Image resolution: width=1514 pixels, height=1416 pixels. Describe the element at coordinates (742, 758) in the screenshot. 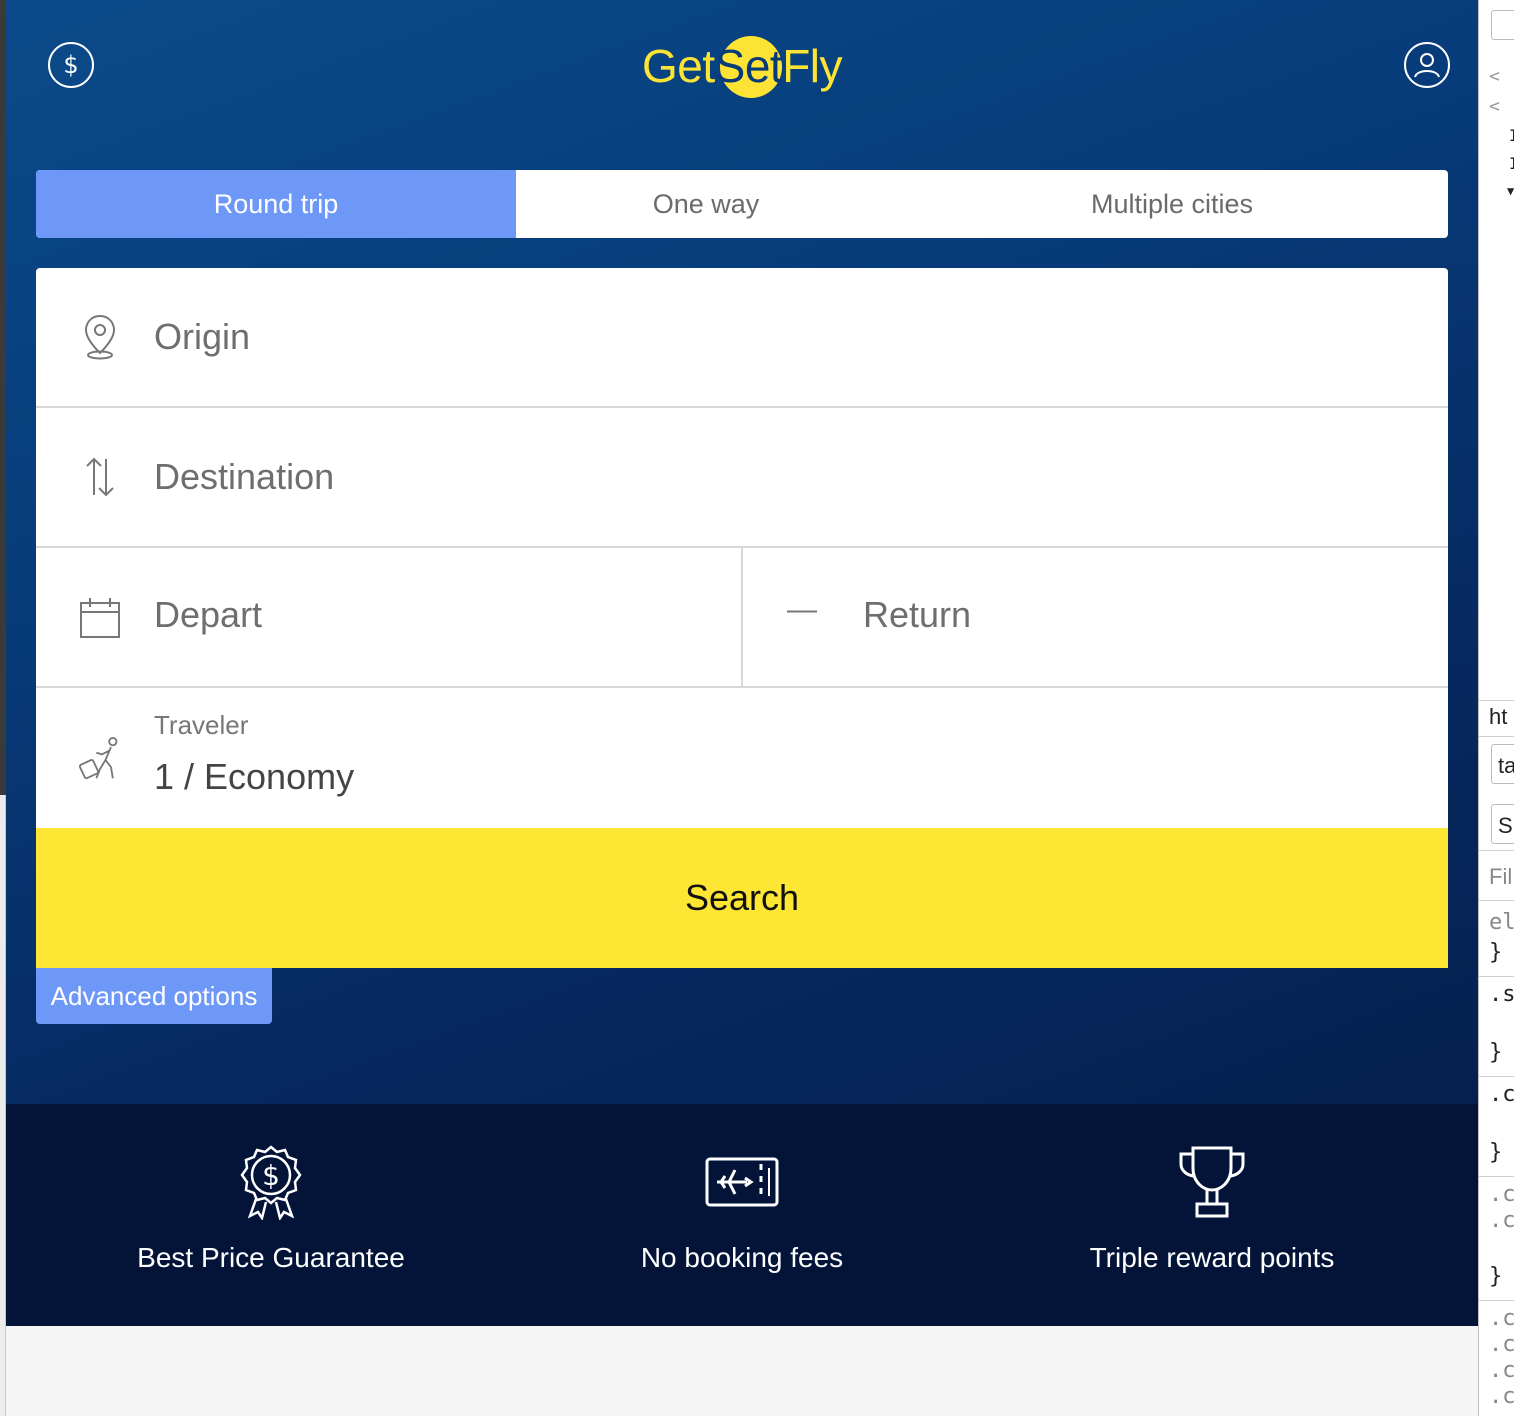

I see `traveler-row: Traveler 1 / Economy` at that location.